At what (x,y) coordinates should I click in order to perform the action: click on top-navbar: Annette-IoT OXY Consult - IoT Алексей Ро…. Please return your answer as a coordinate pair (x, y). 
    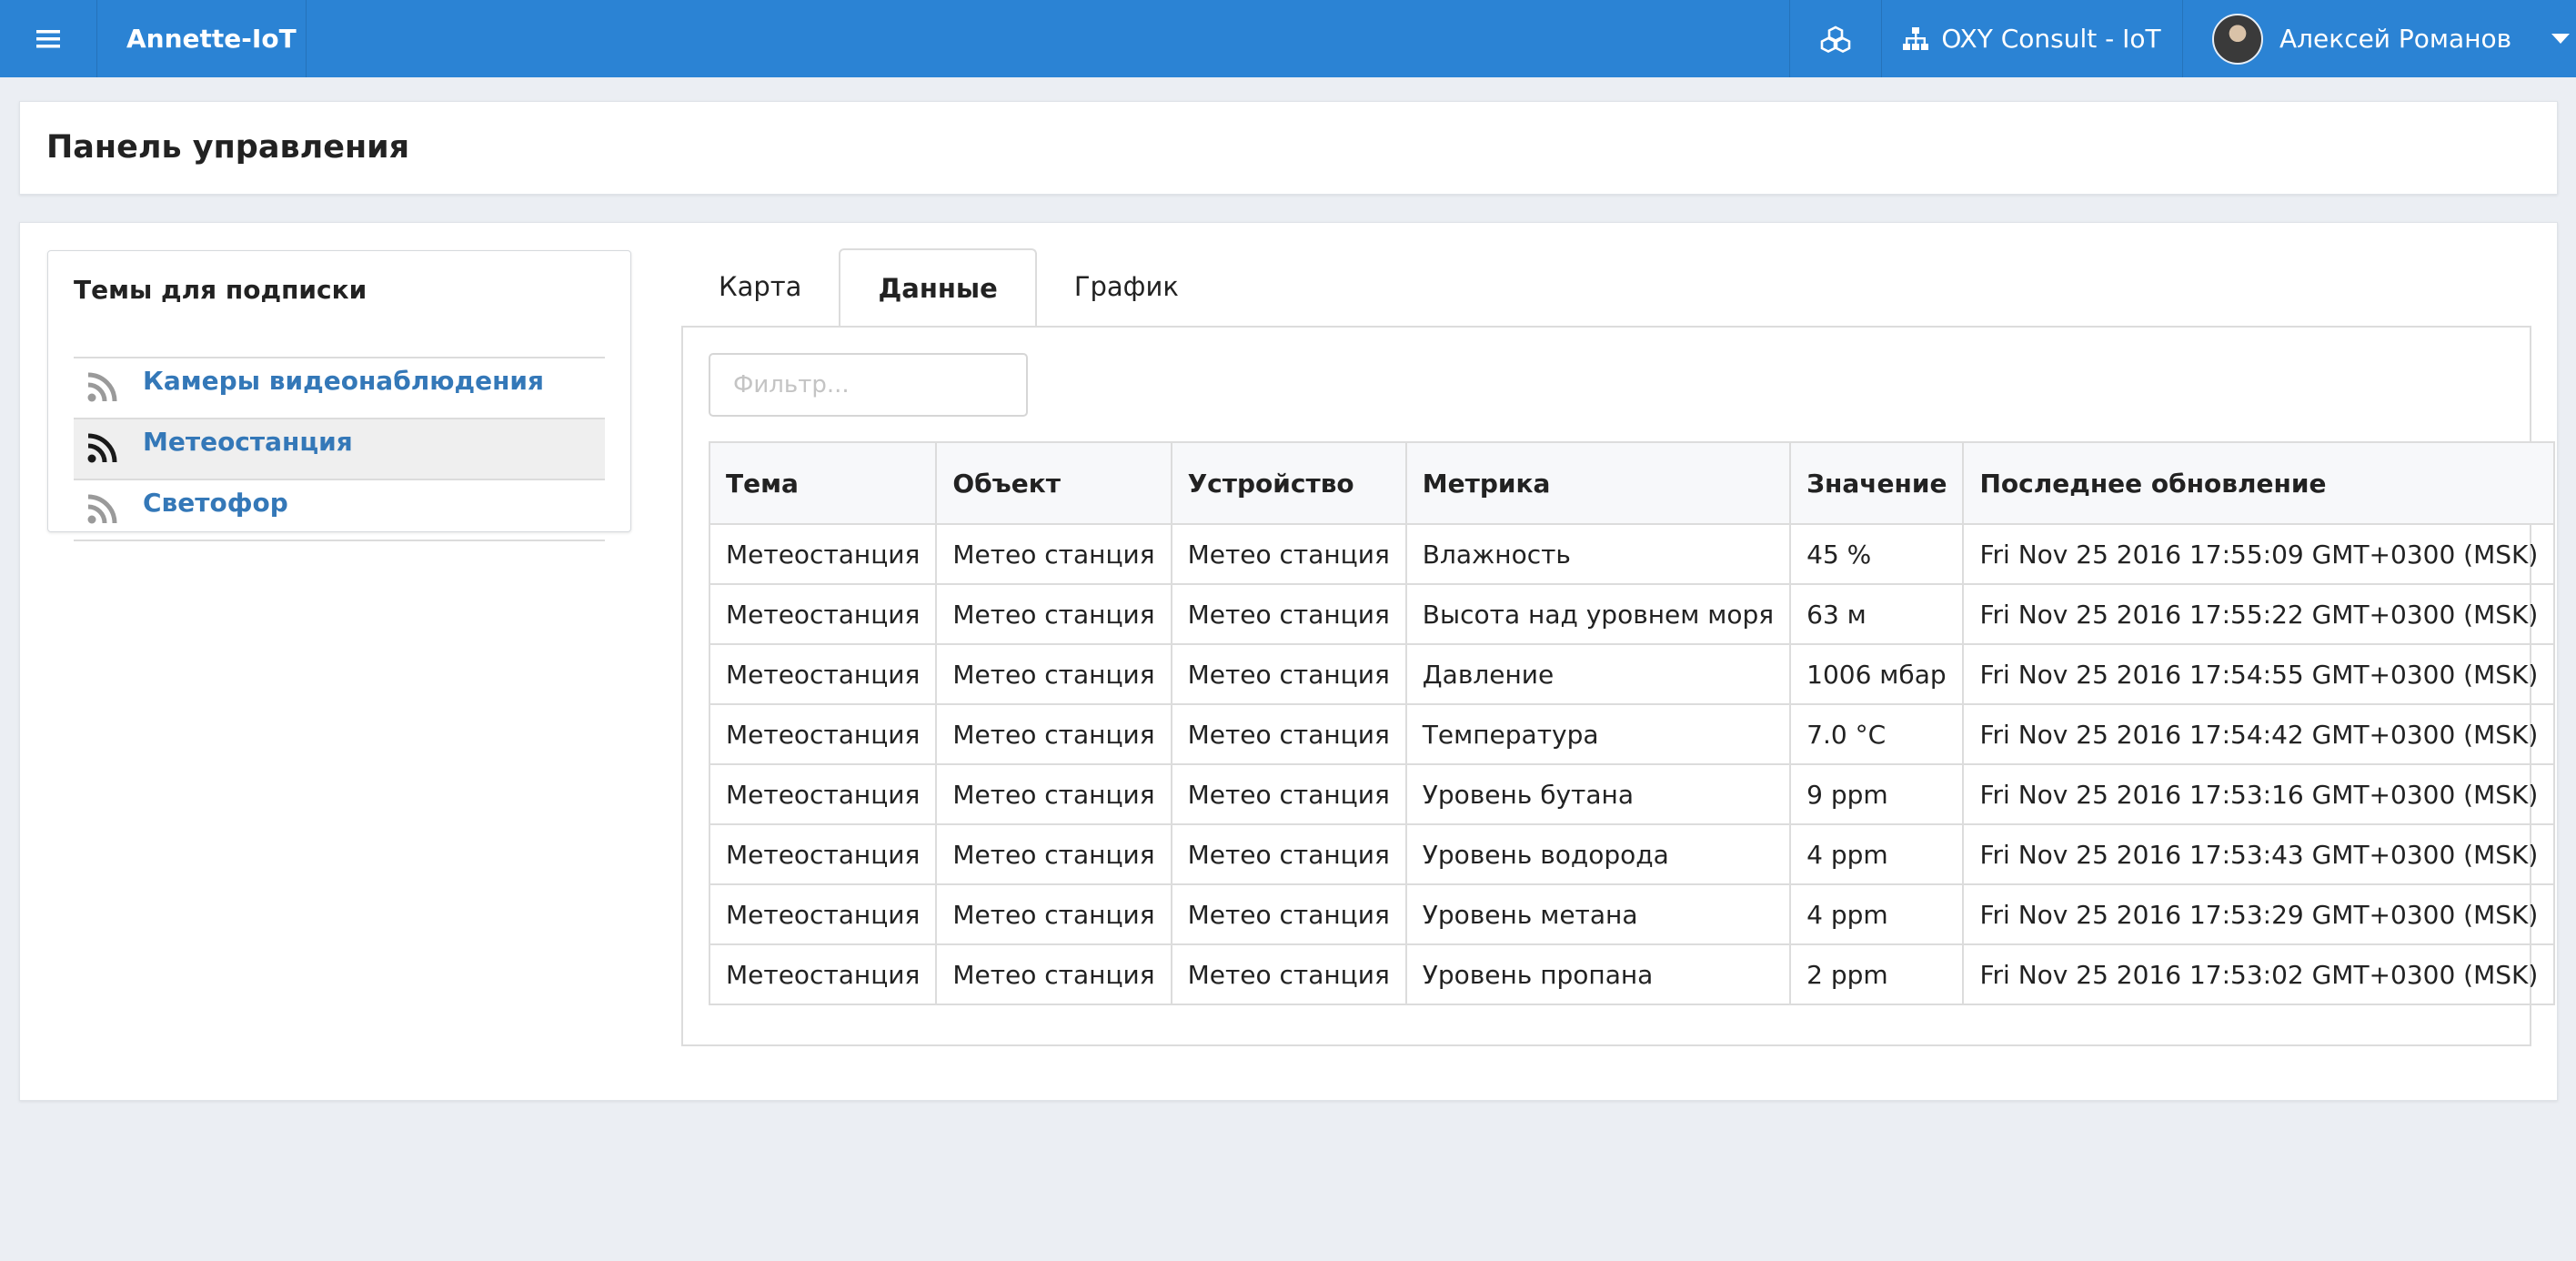
    Looking at the image, I should click on (1288, 39).